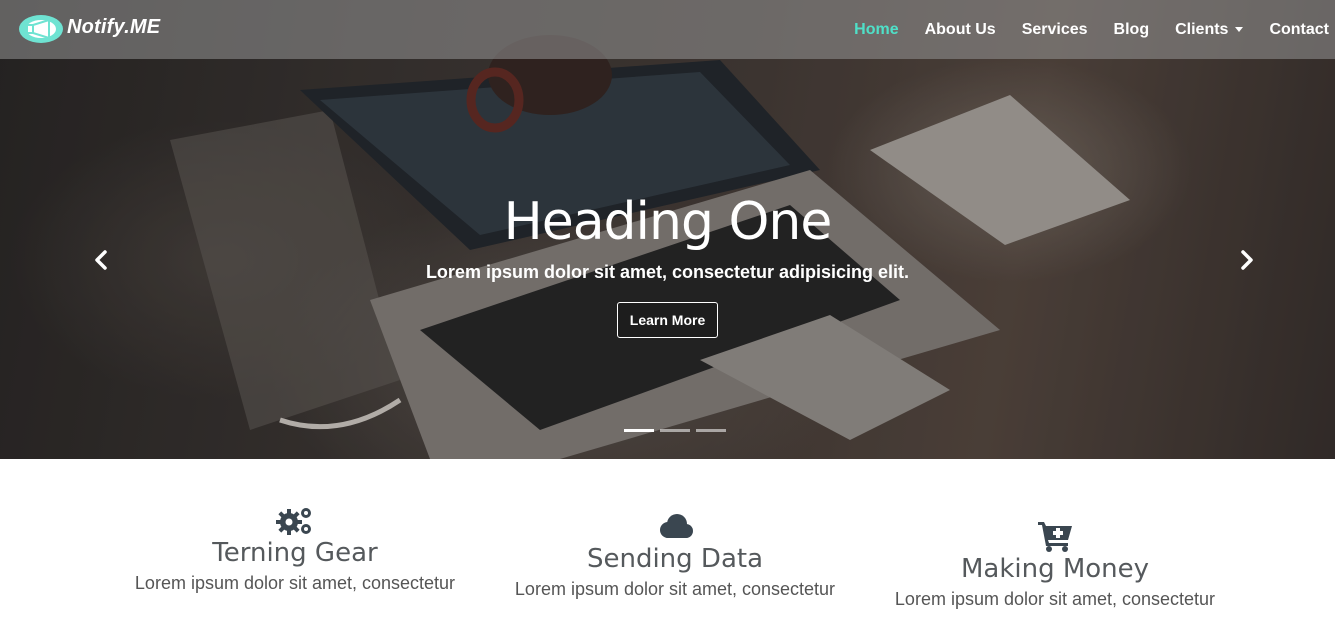  I want to click on nav-item-about-us: About Us, so click(960, 30).